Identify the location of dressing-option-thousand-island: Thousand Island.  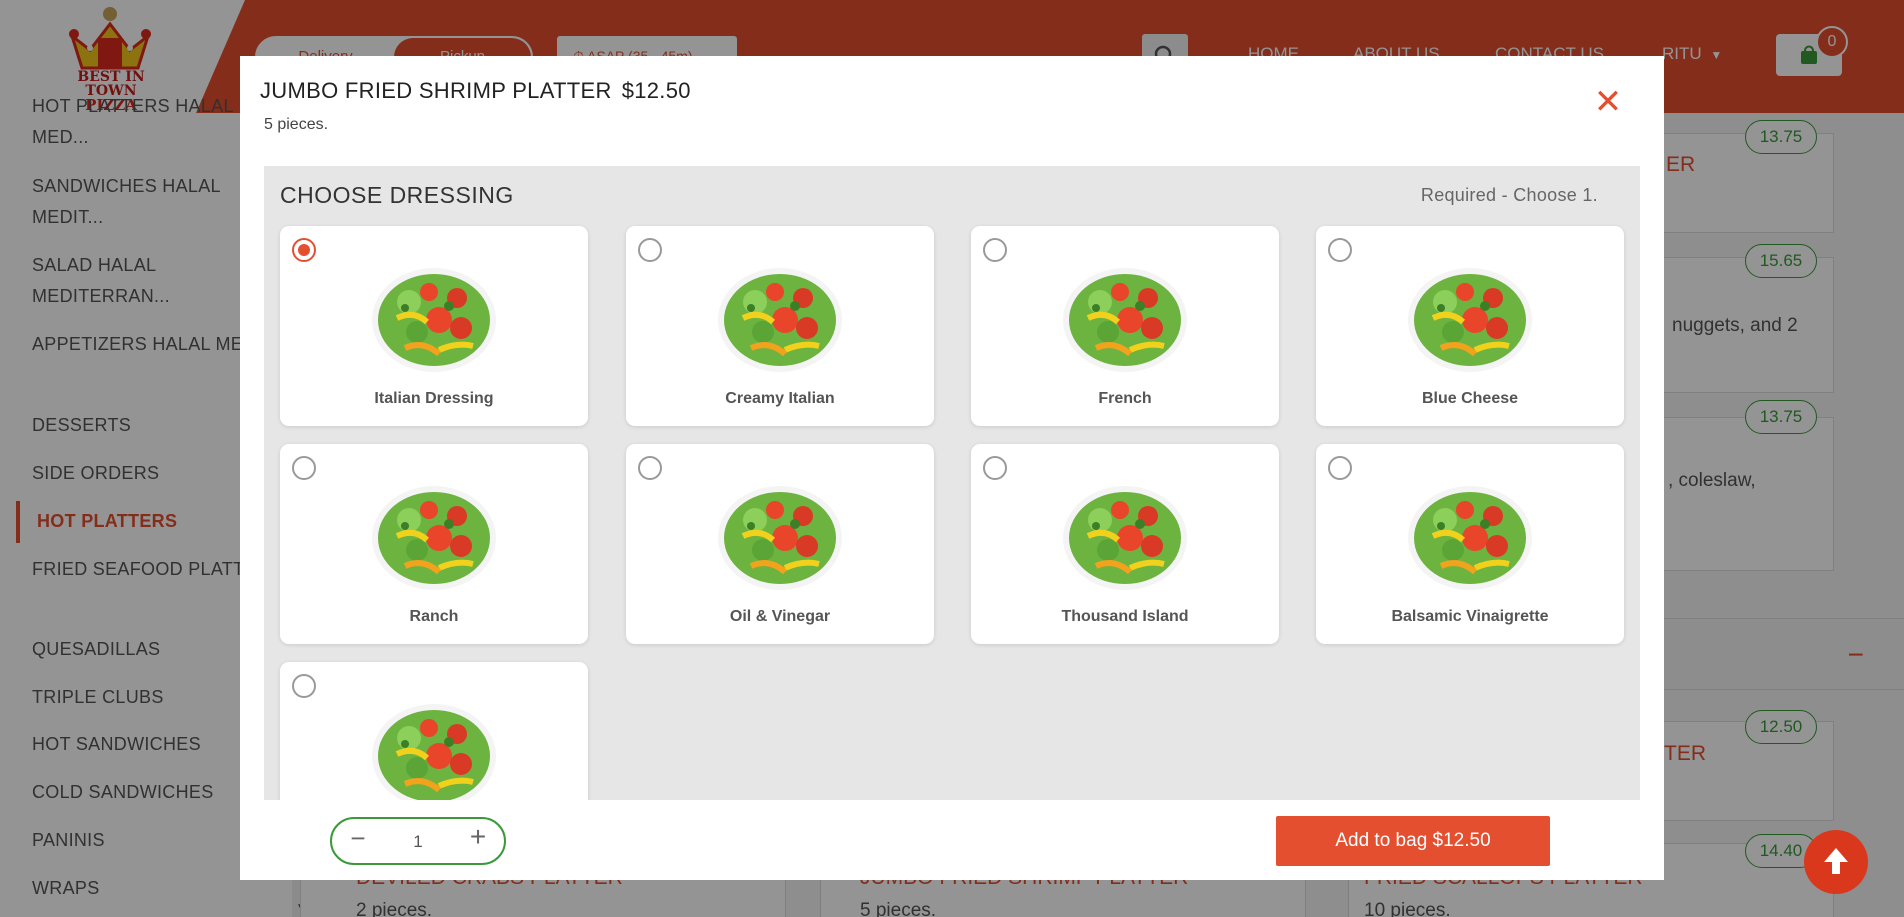
(1125, 544).